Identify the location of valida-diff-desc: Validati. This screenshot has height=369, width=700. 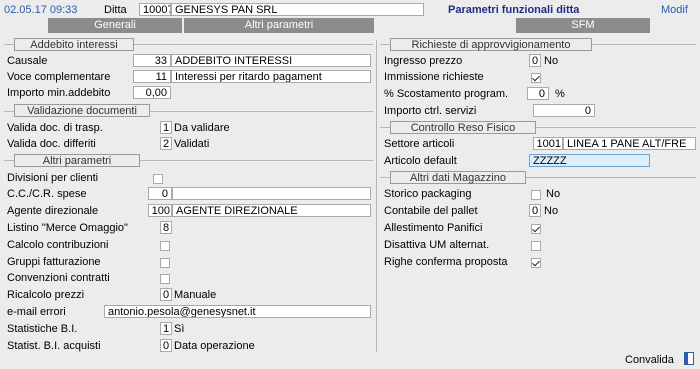
(191, 144).